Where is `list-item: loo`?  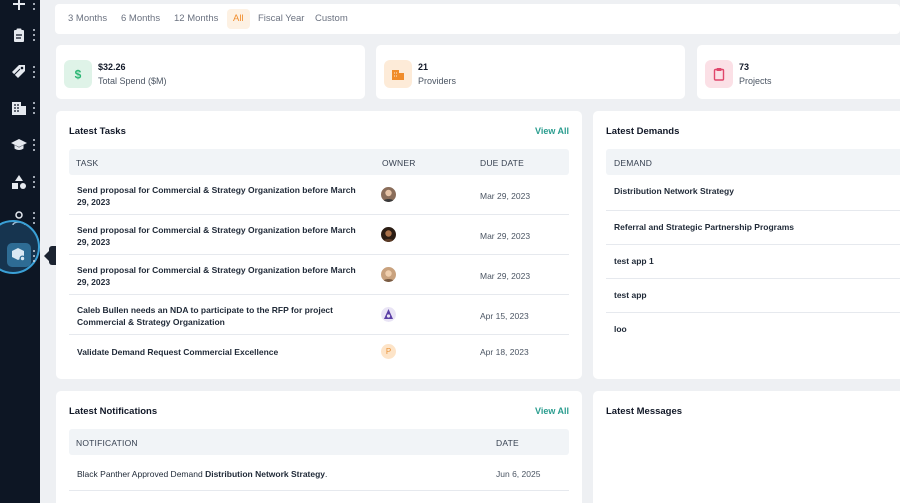 list-item: loo is located at coordinates (753, 330).